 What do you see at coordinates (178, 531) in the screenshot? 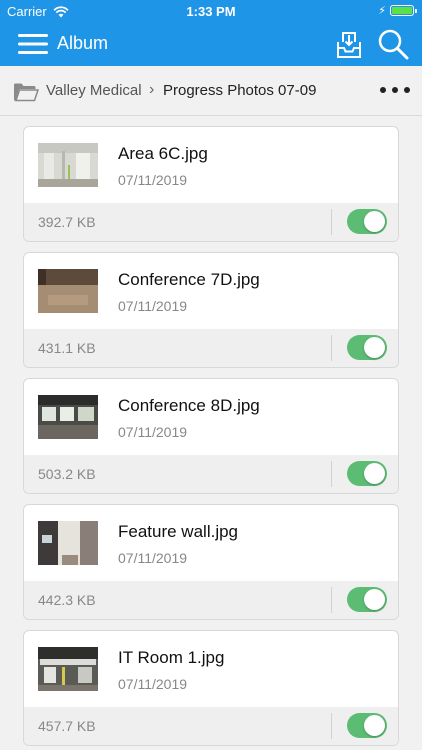
I see `file-name: Feature wall.jpg` at bounding box center [178, 531].